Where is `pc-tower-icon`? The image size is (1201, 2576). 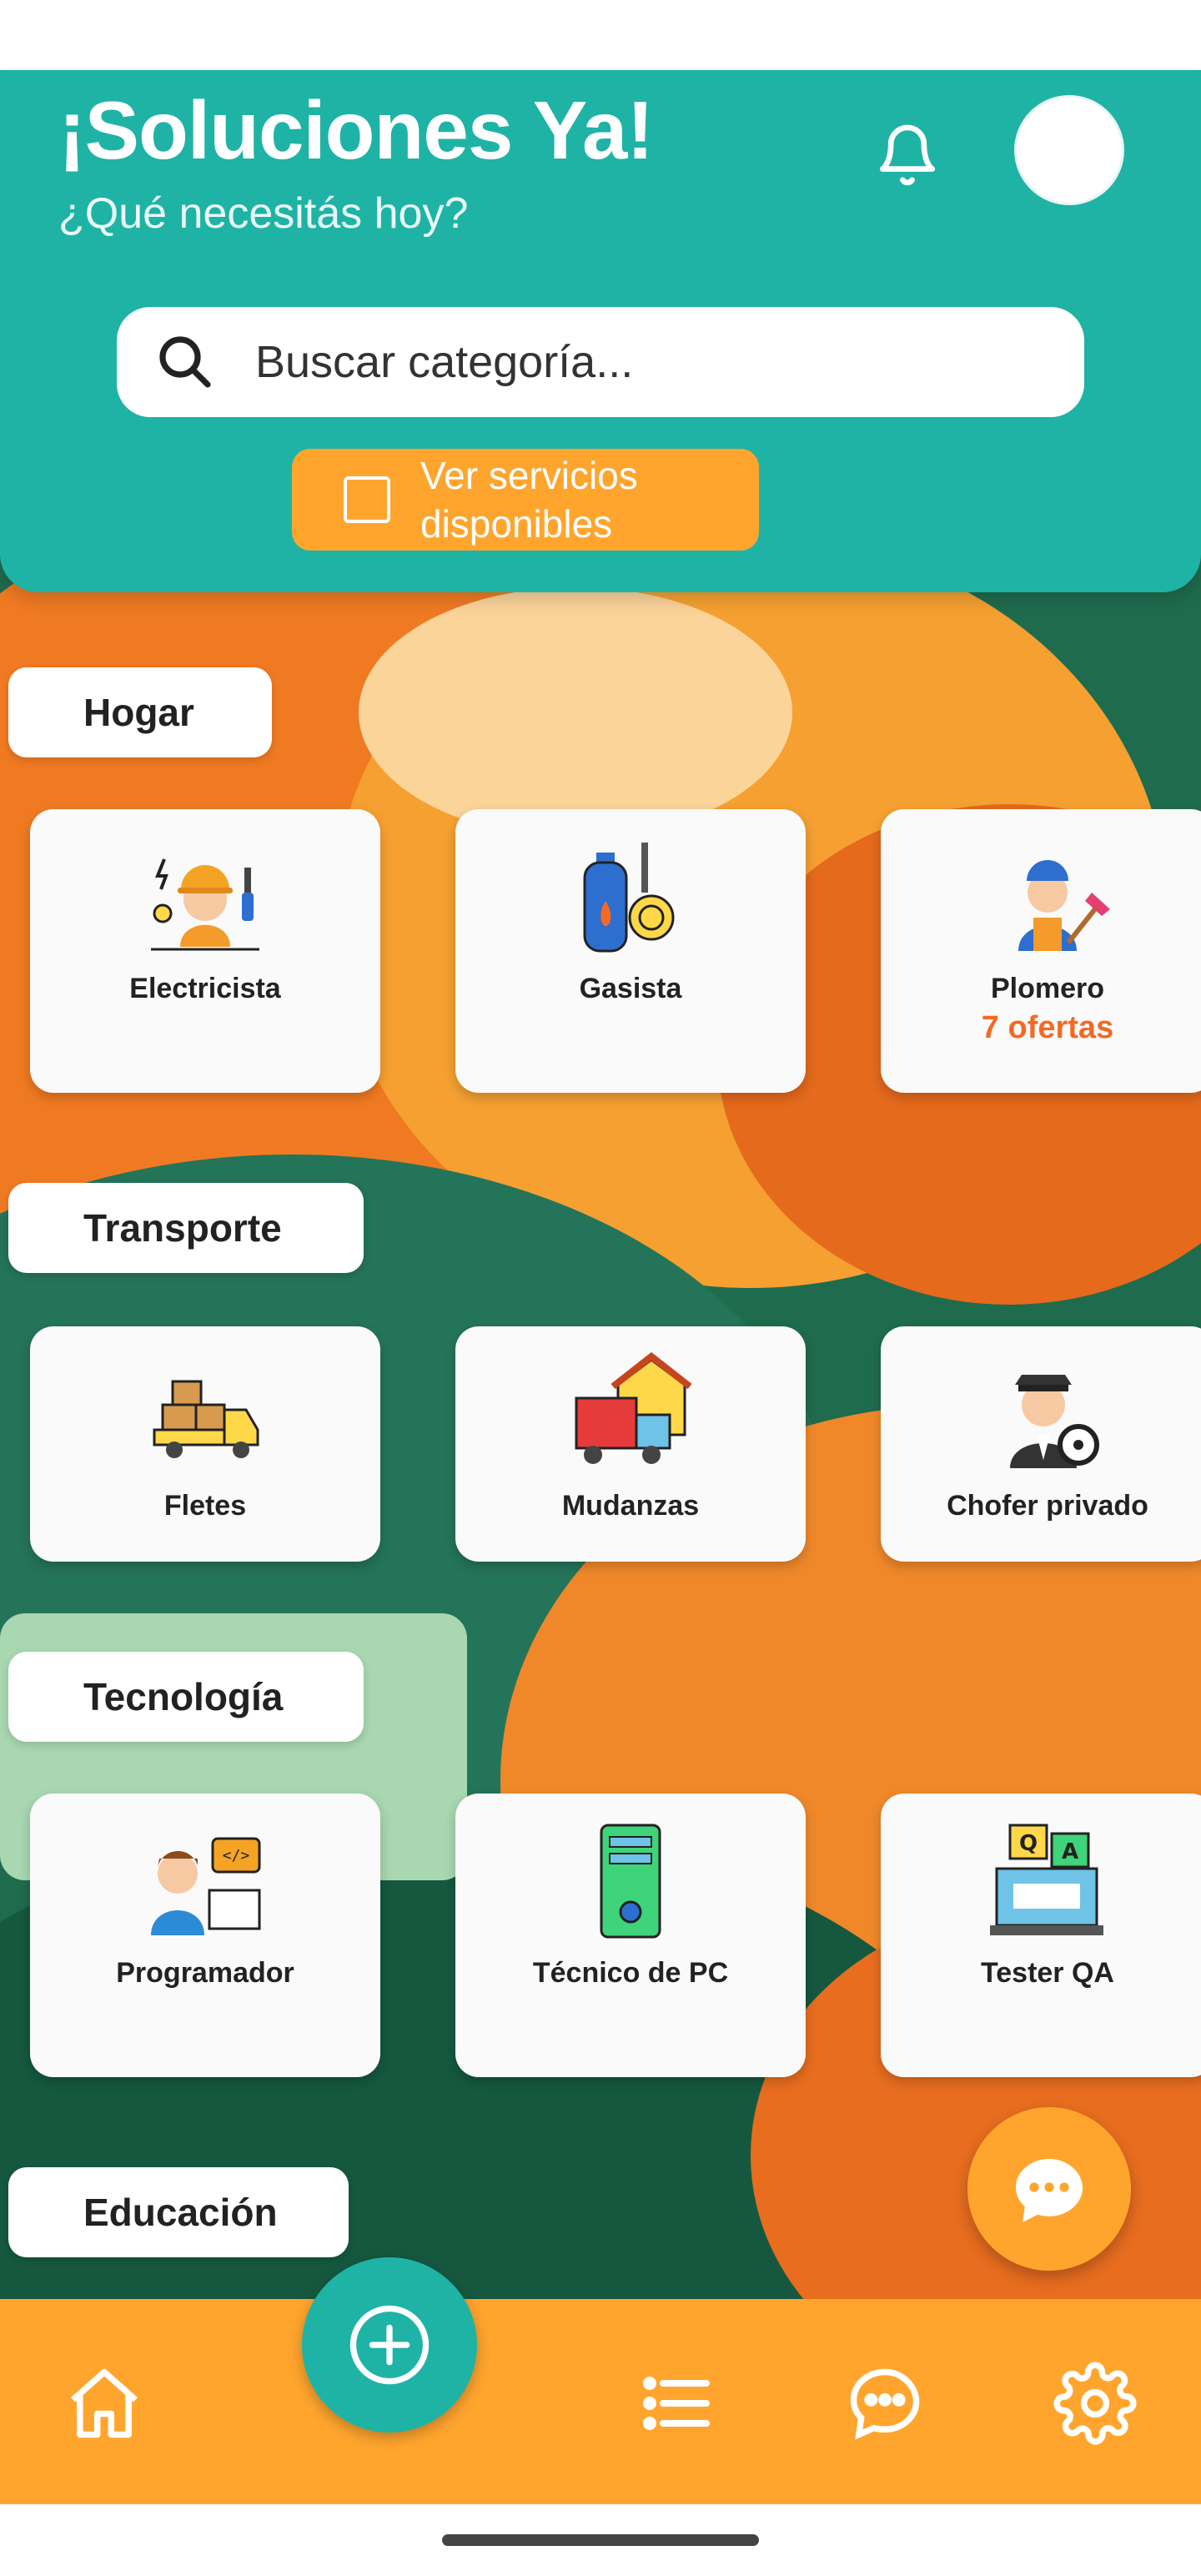 pc-tower-icon is located at coordinates (631, 1881).